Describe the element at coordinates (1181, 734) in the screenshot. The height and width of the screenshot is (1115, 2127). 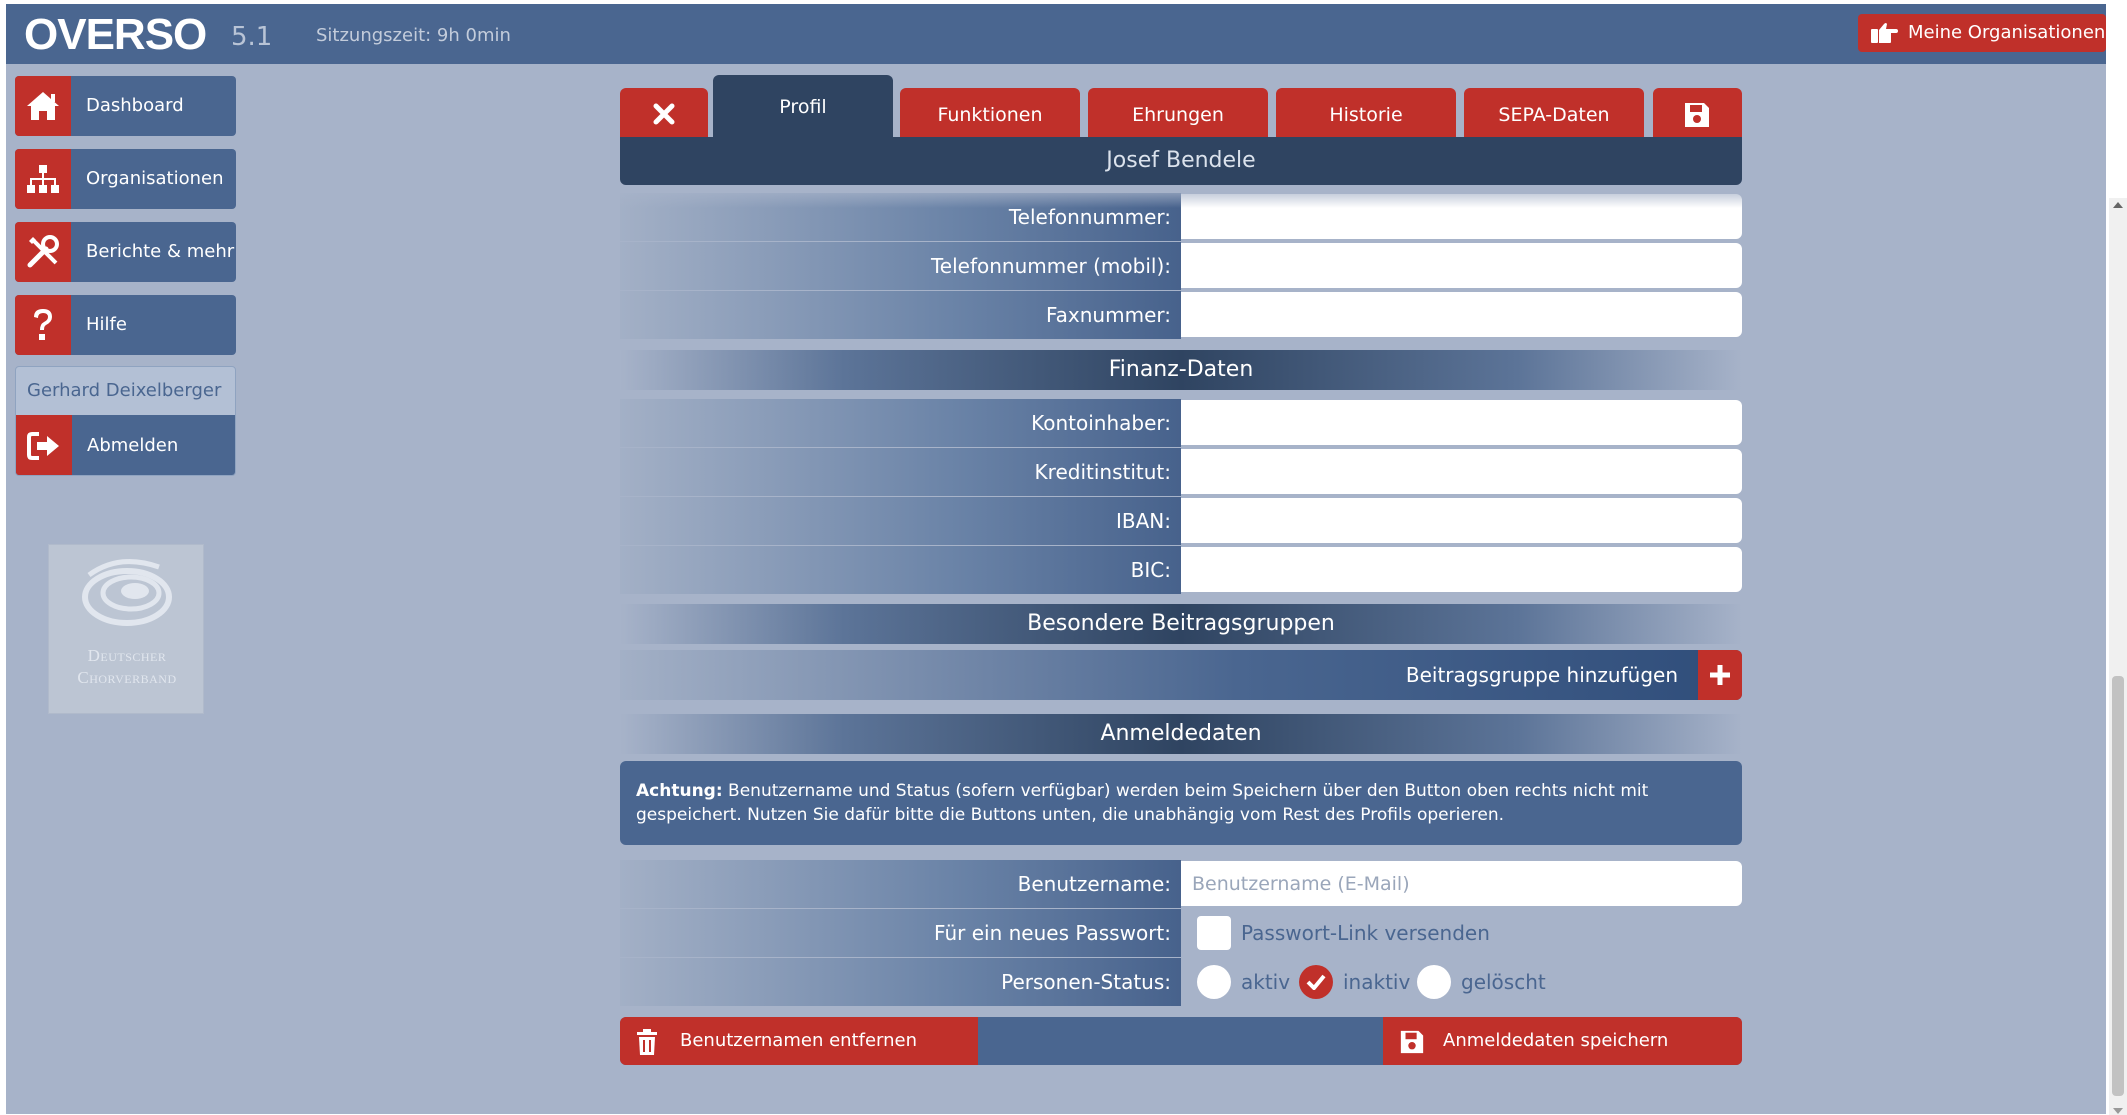
I see `login-section-title: Anmeldedaten` at that location.